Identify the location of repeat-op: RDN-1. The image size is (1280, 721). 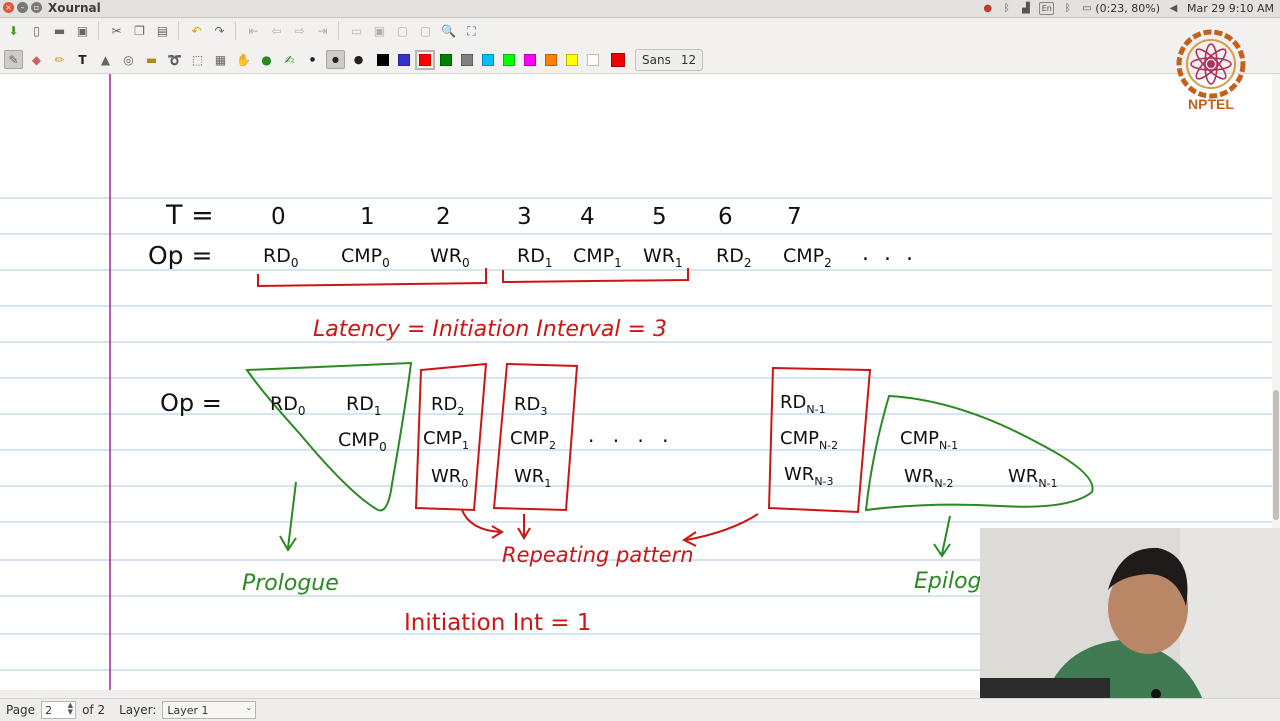
(803, 404).